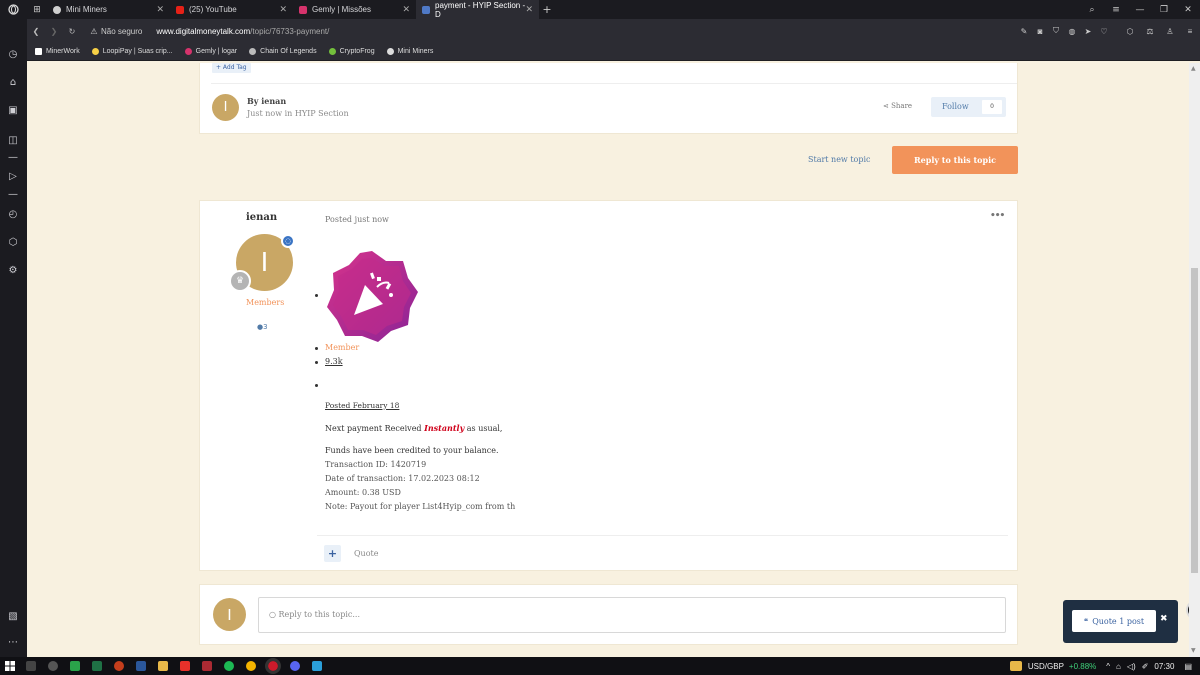 This screenshot has width=1200, height=675. I want to click on discord-icon: ◫, so click(13, 141).